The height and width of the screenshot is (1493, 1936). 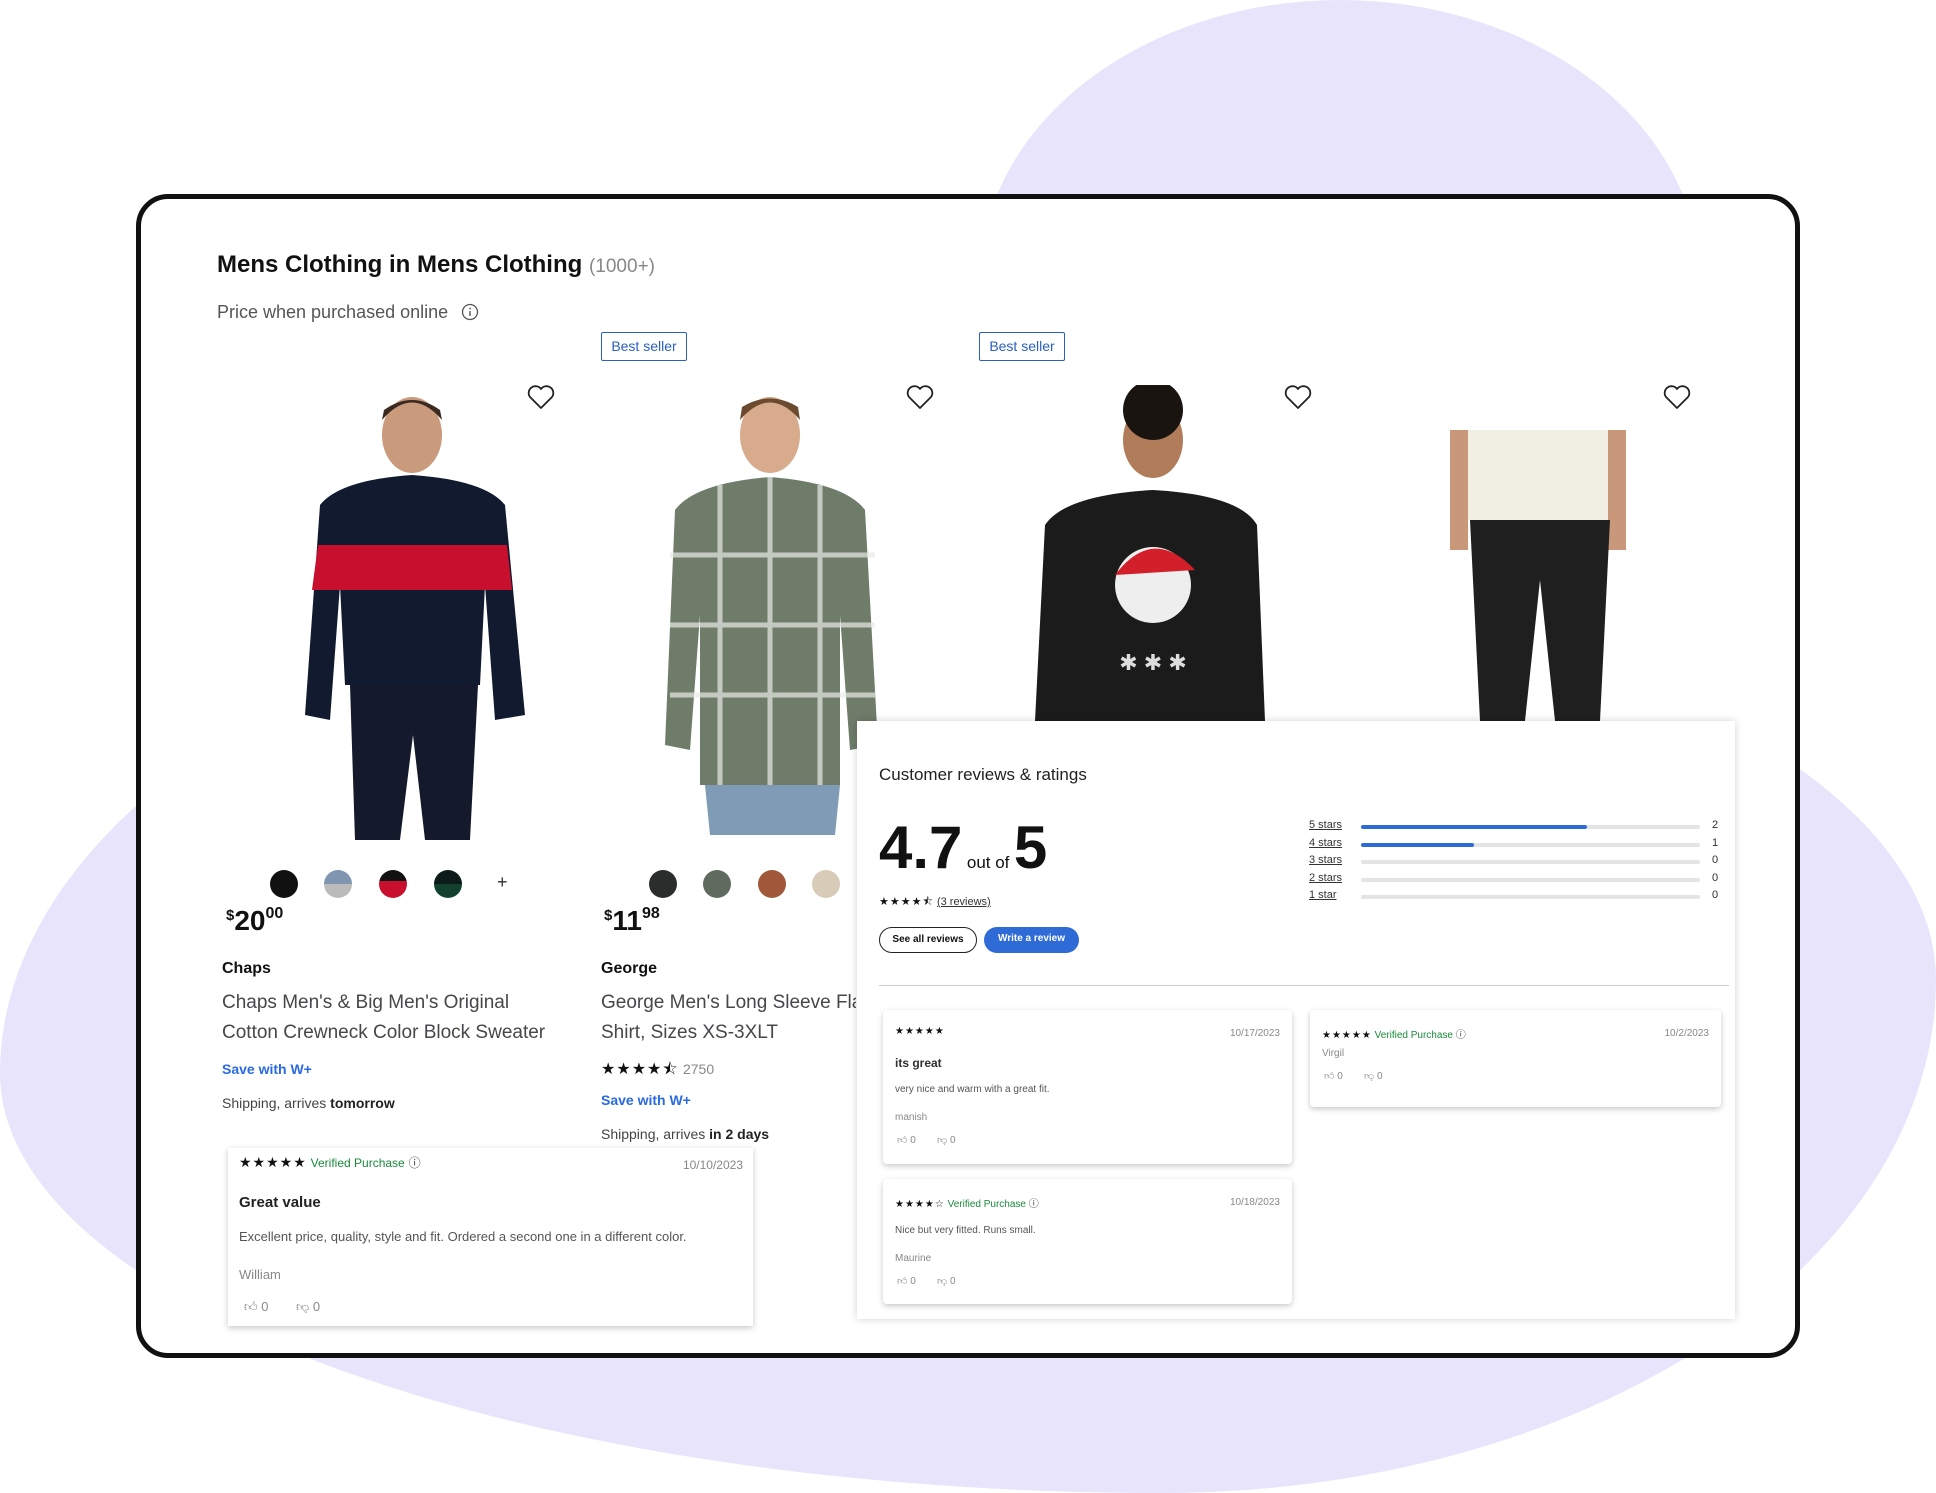 I want to click on histogram-label: 2 stars, so click(x=1325, y=878).